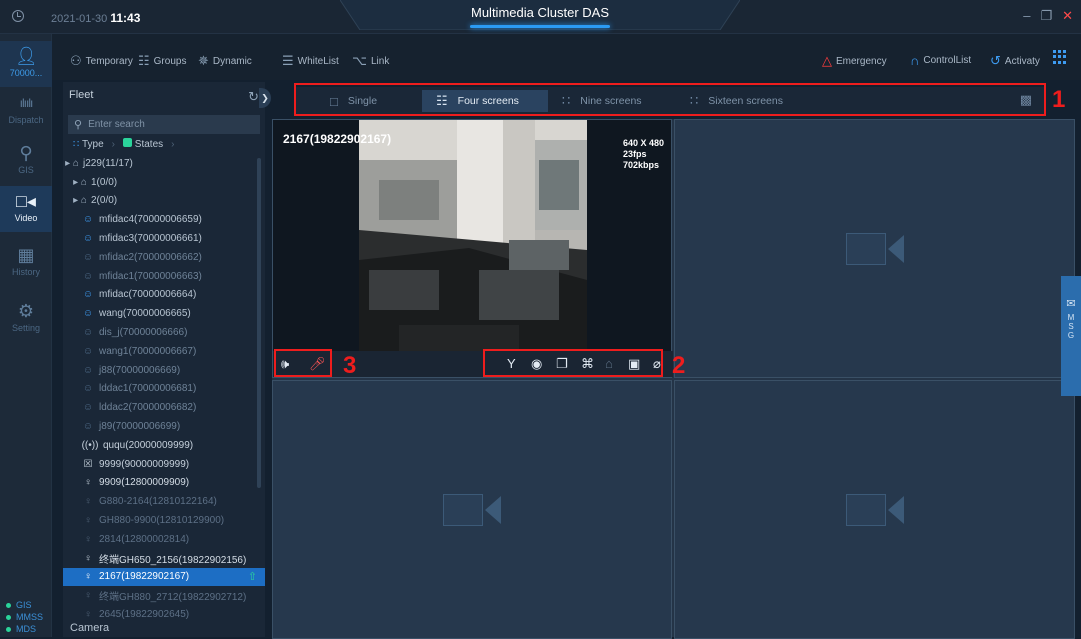 This screenshot has height=639, width=1081. I want to click on tree-row: ♀ 终端GH880_2712(19822902712), so click(164, 595).